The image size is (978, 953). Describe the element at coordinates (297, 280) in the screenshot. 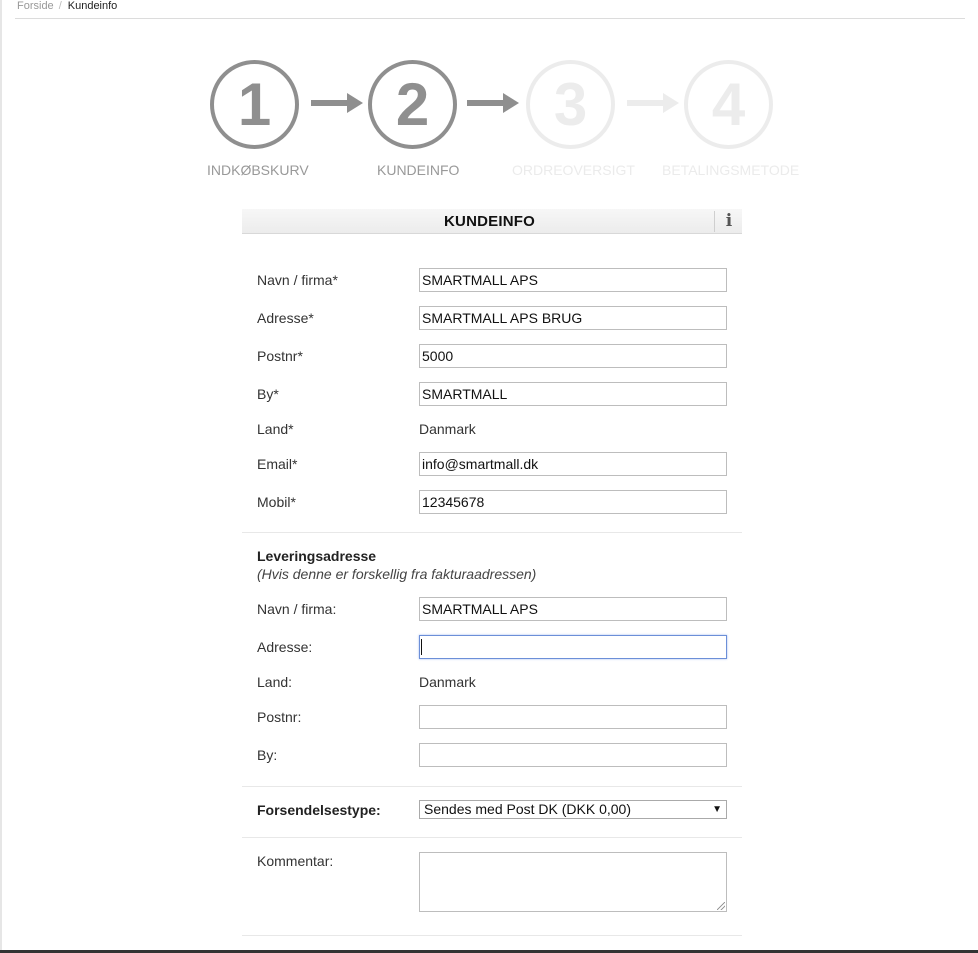

I see `name-label: Navn / firma*` at that location.